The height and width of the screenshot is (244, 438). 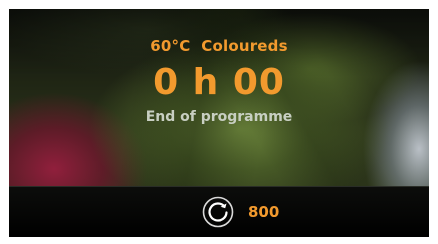 What do you see at coordinates (247, 212) in the screenshot?
I see `spin-speed-button: 800` at bounding box center [247, 212].